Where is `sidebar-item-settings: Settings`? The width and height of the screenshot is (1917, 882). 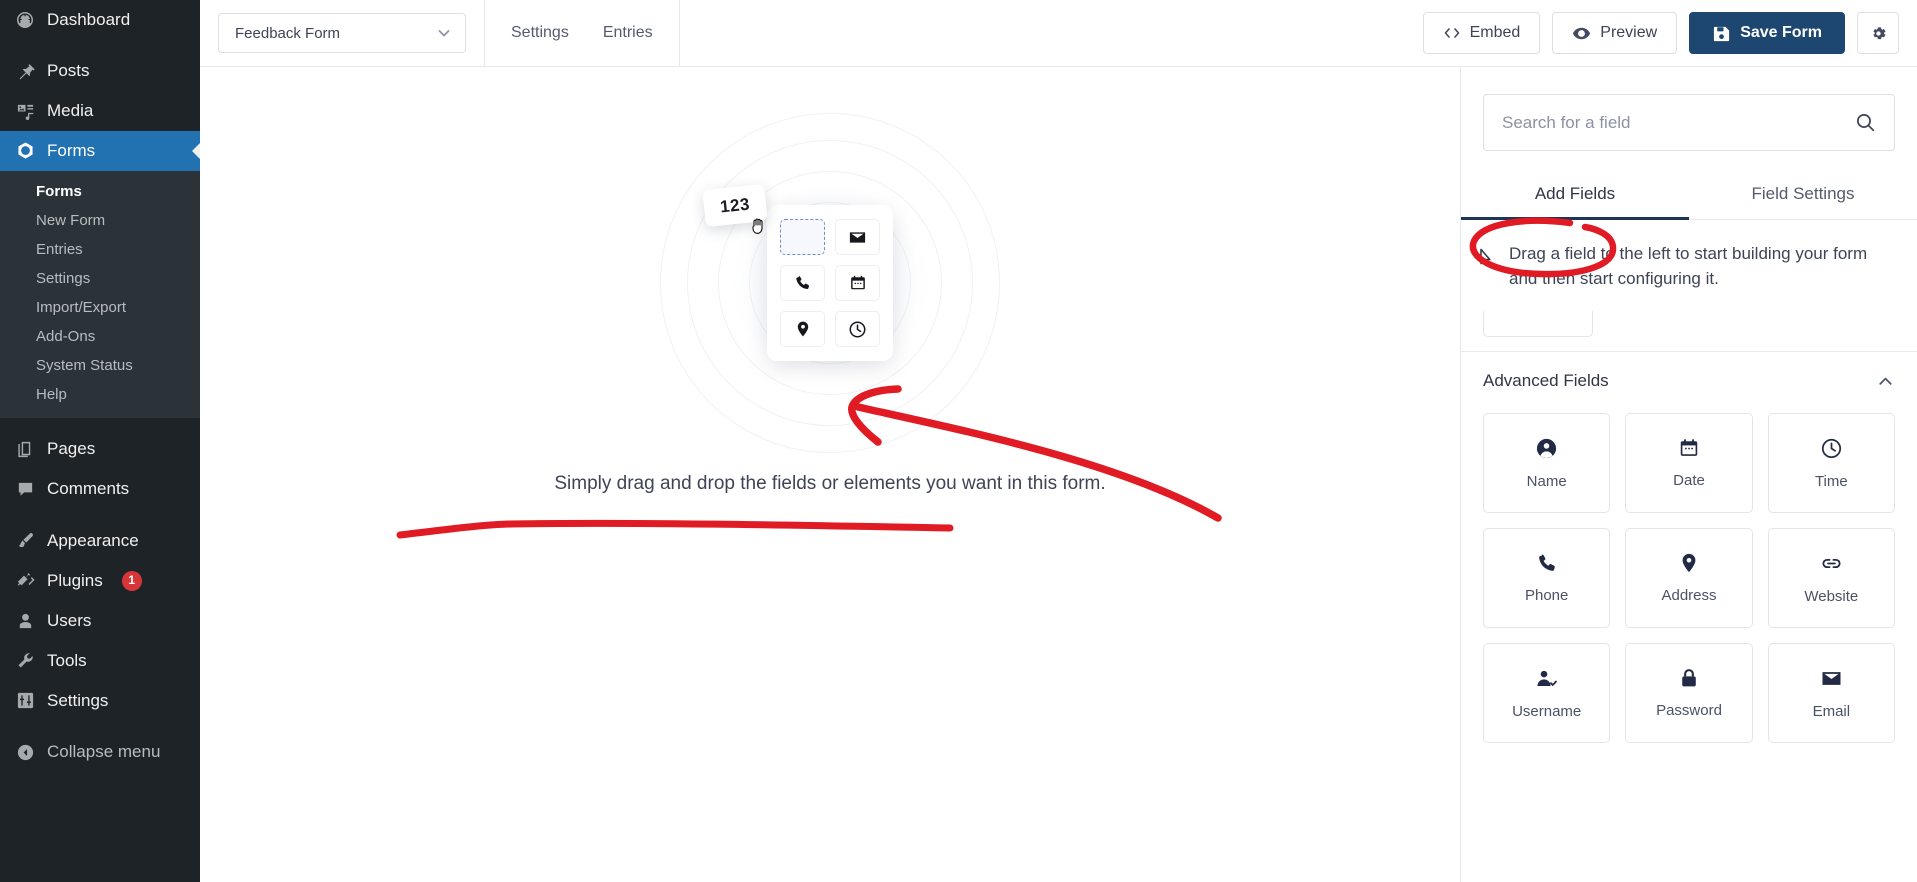 sidebar-item-settings: Settings is located at coordinates (100, 701).